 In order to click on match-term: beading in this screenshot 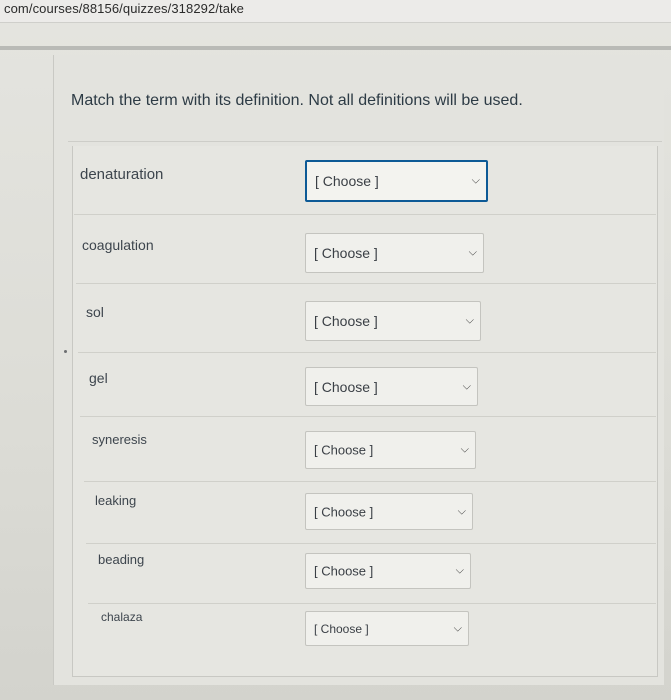, I will do `click(121, 559)`.